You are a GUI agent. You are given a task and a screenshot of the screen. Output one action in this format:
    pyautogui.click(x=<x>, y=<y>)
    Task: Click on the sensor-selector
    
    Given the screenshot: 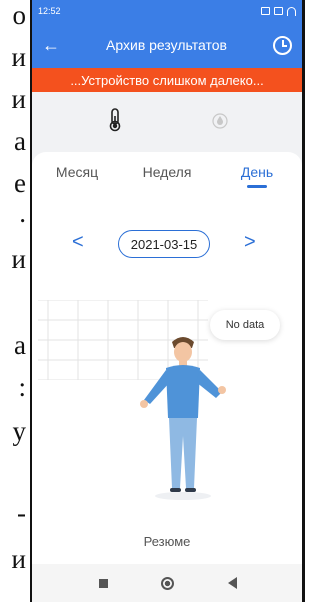 What is the action you would take?
    pyautogui.click(x=167, y=120)
    